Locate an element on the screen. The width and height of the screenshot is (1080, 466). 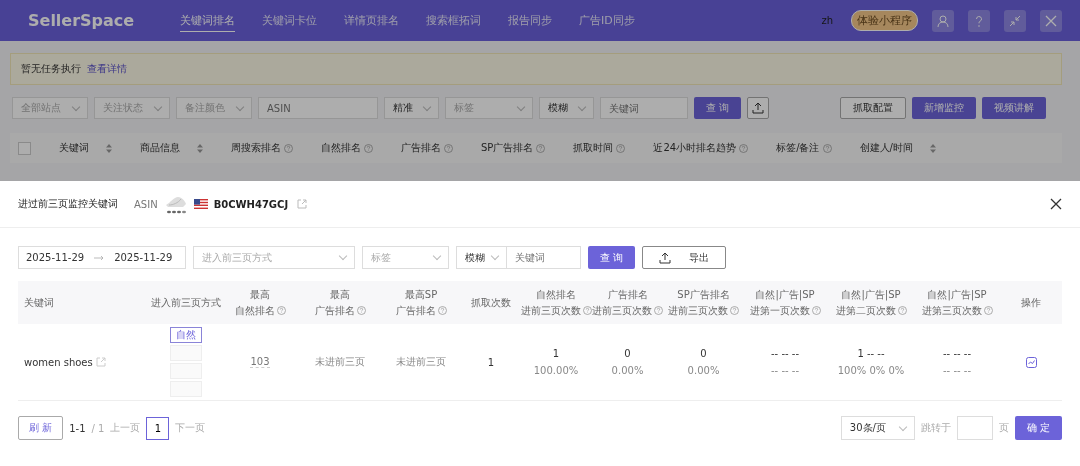
asin-label: ASIN is located at coordinates (146, 204).